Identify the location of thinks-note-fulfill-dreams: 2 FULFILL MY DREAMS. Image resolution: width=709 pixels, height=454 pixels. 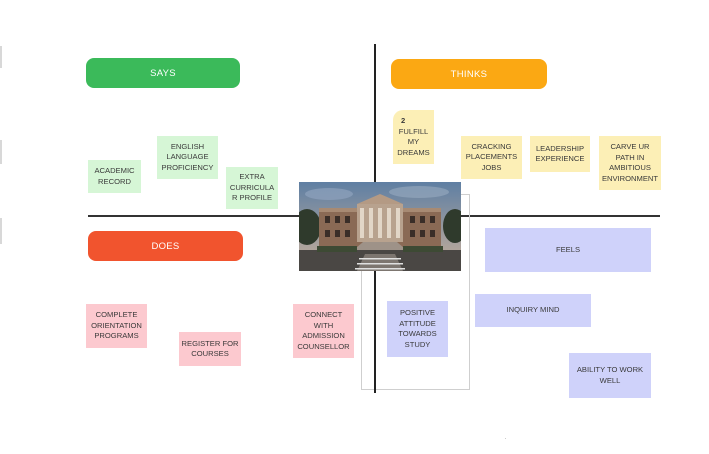
(413, 137).